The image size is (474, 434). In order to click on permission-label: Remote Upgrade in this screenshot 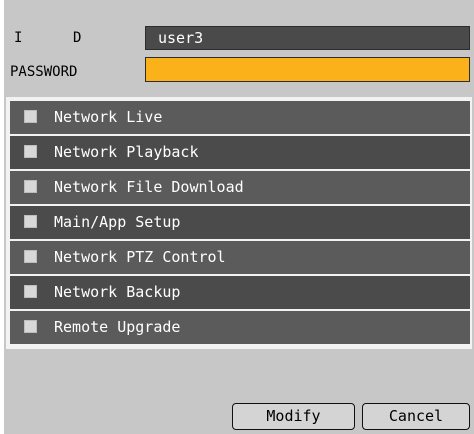, I will do `click(117, 327)`.